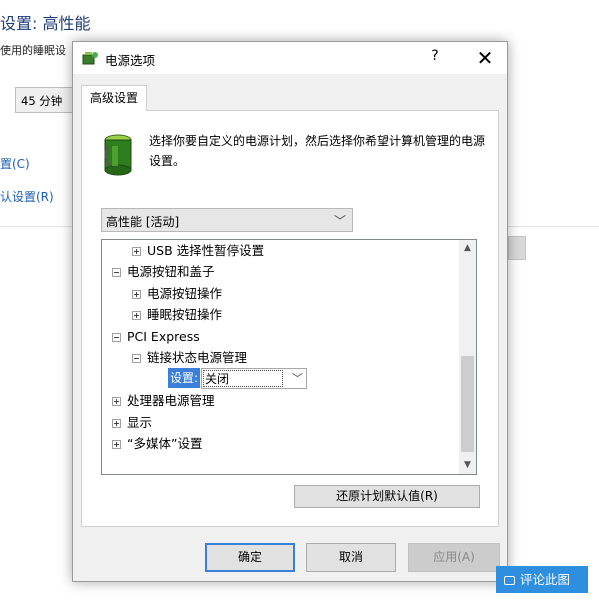 The width and height of the screenshot is (599, 600). What do you see at coordinates (290, 58) in the screenshot?
I see `dialog-titlebar: 电源选项 ? ✕` at bounding box center [290, 58].